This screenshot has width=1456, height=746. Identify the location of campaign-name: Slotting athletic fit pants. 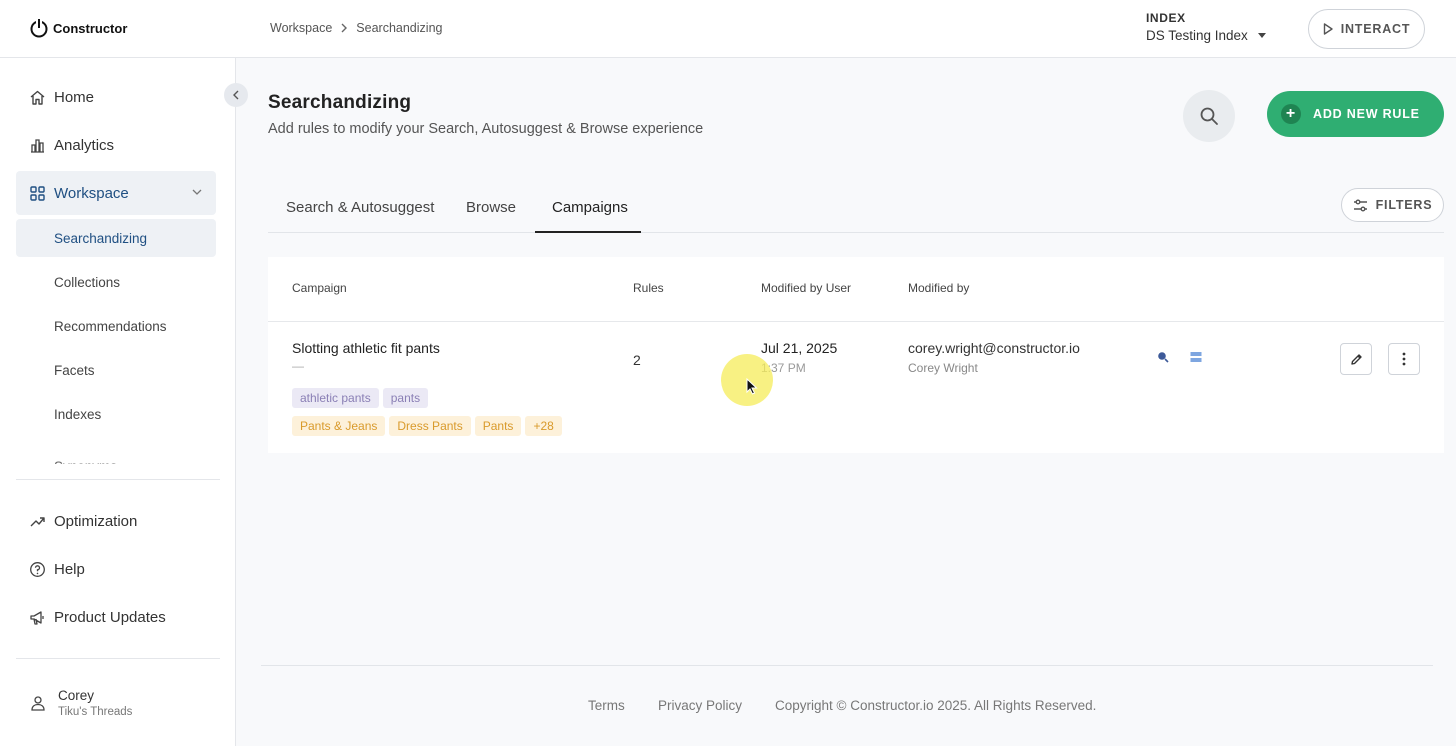
(366, 348).